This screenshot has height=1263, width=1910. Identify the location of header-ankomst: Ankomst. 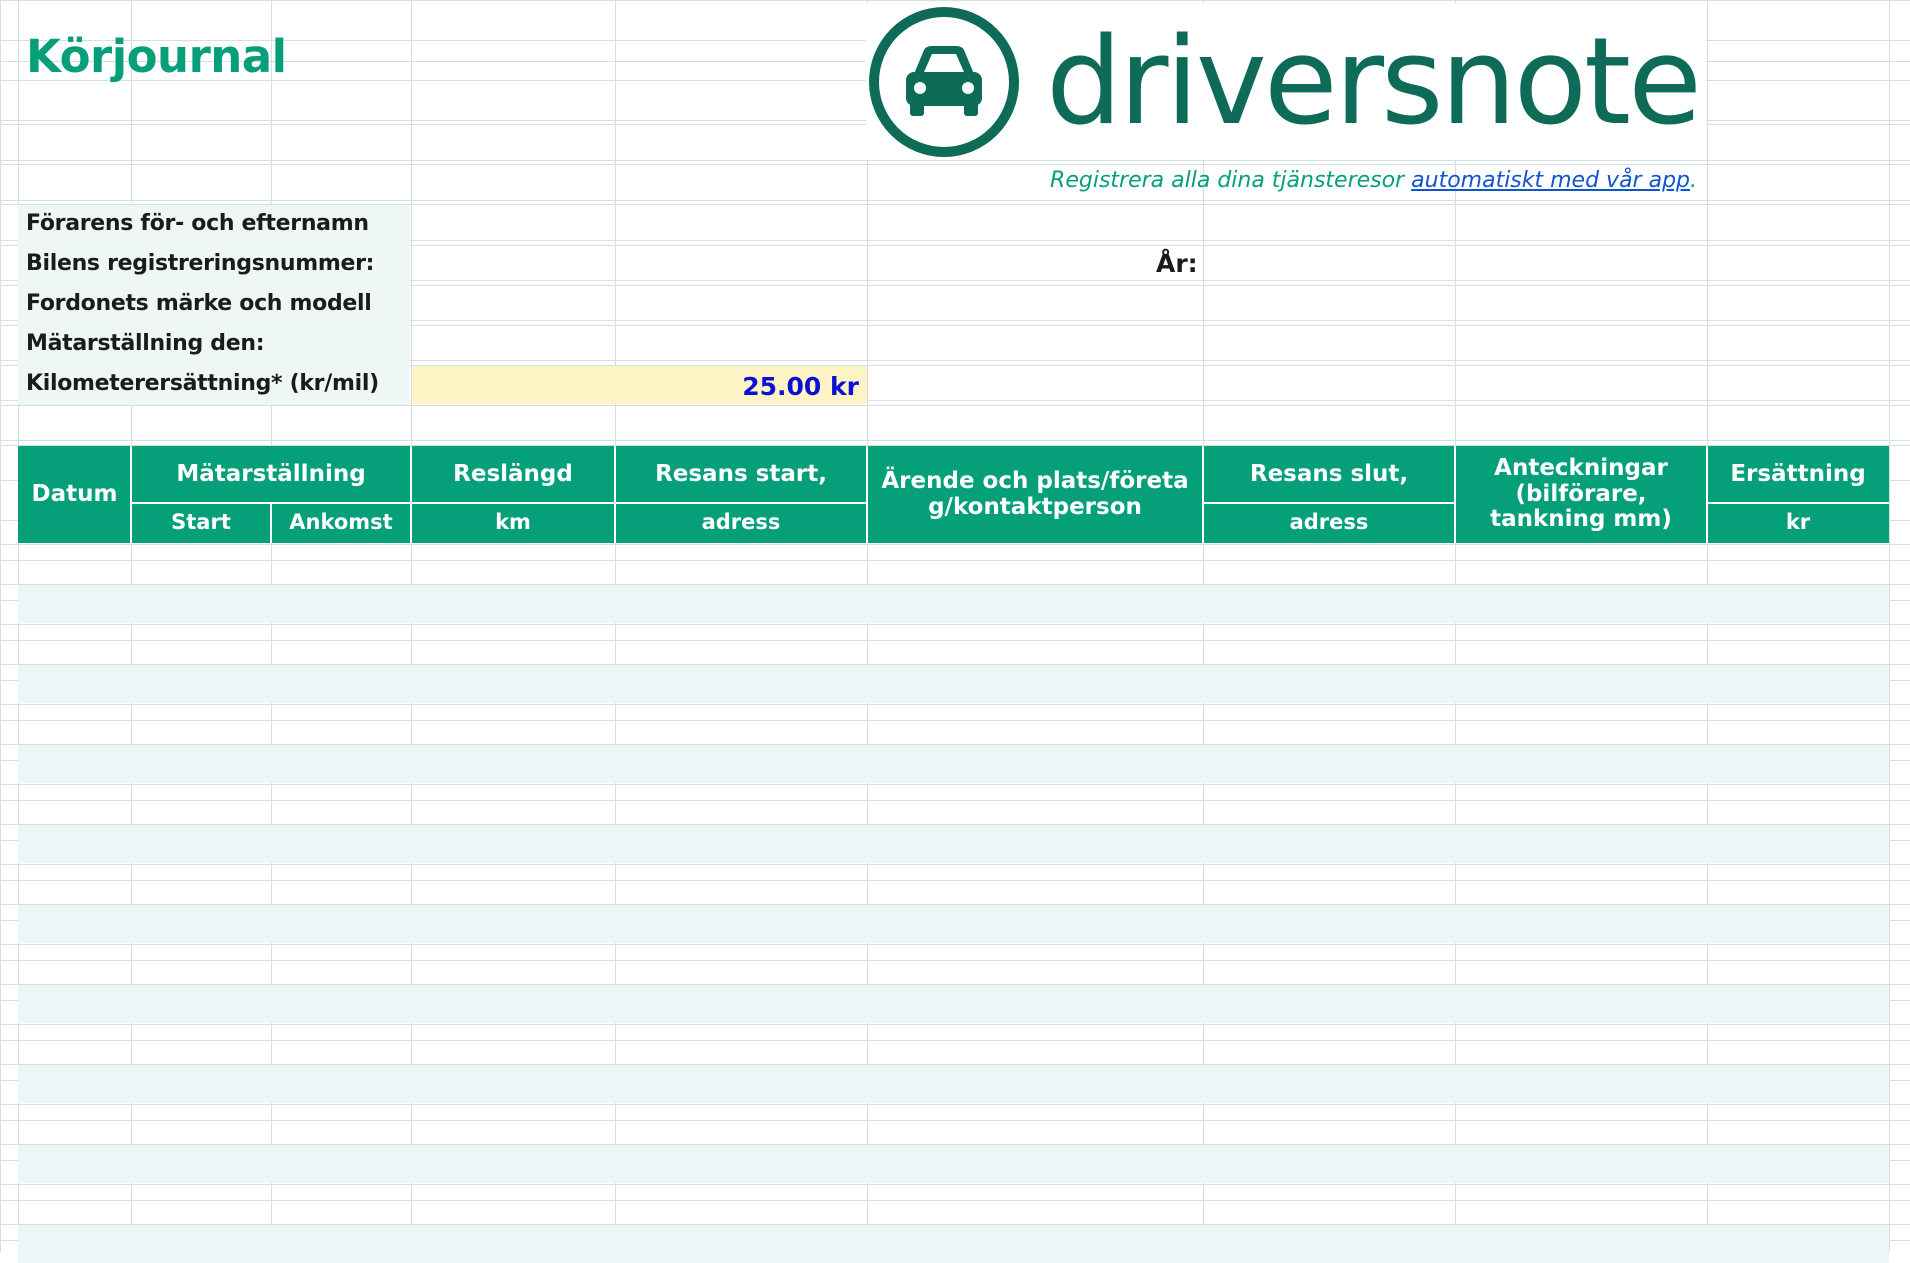
(341, 523).